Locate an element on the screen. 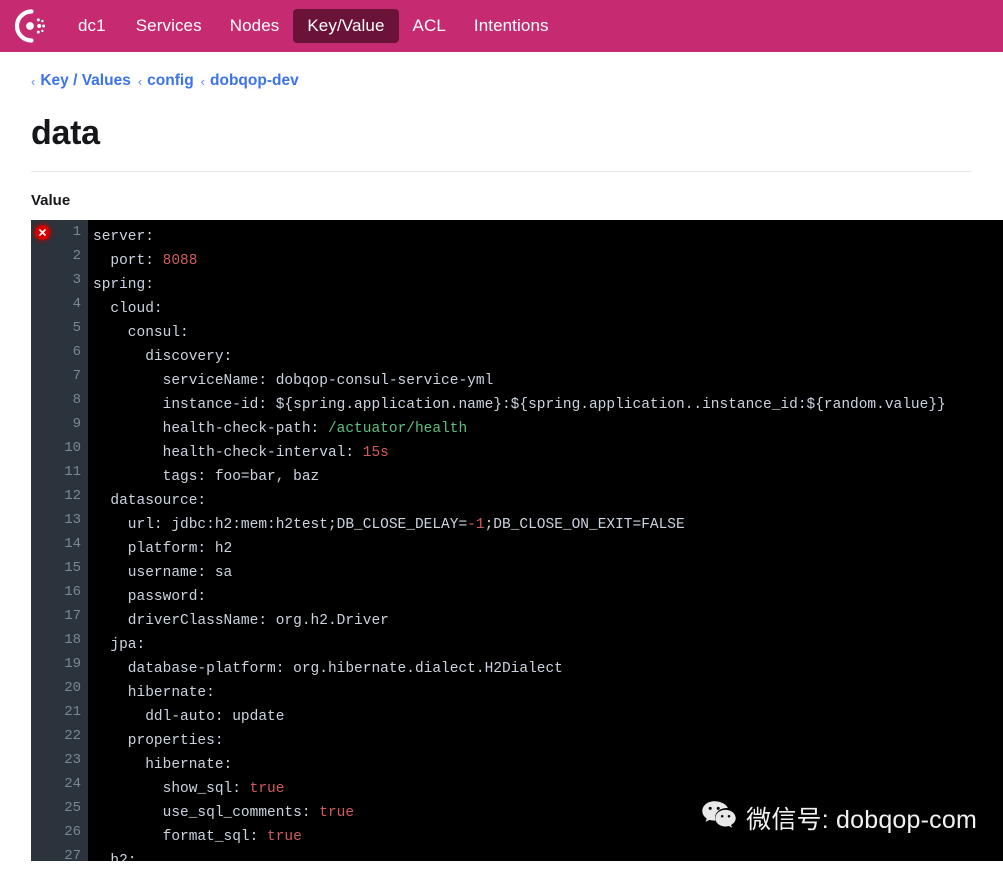  code-line: show_sql: true is located at coordinates (548, 789).